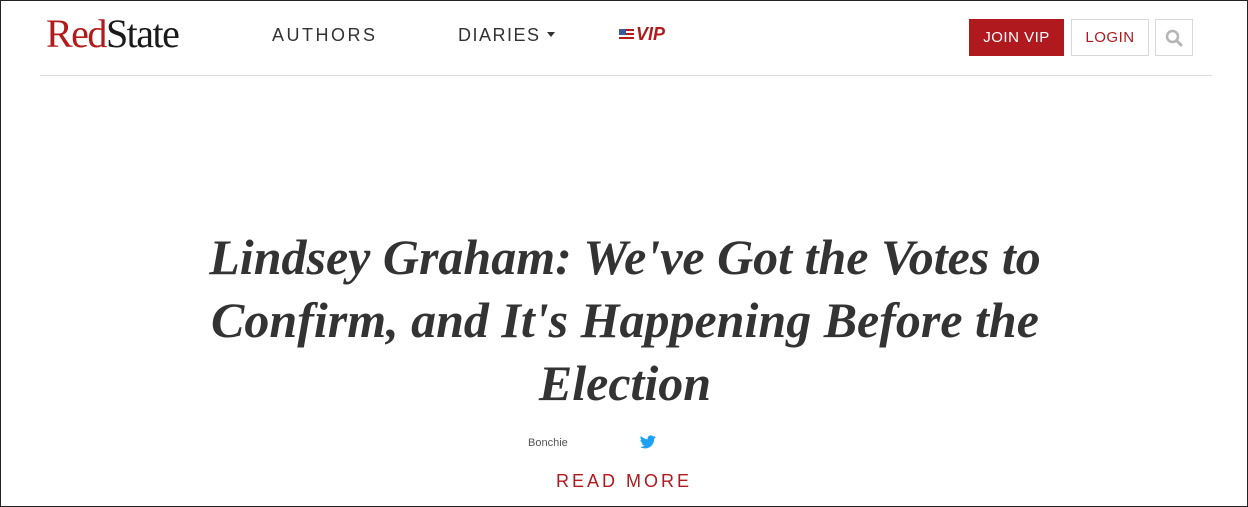  Describe the element at coordinates (624, 481) in the screenshot. I see `read-more-link: READ MORE` at that location.